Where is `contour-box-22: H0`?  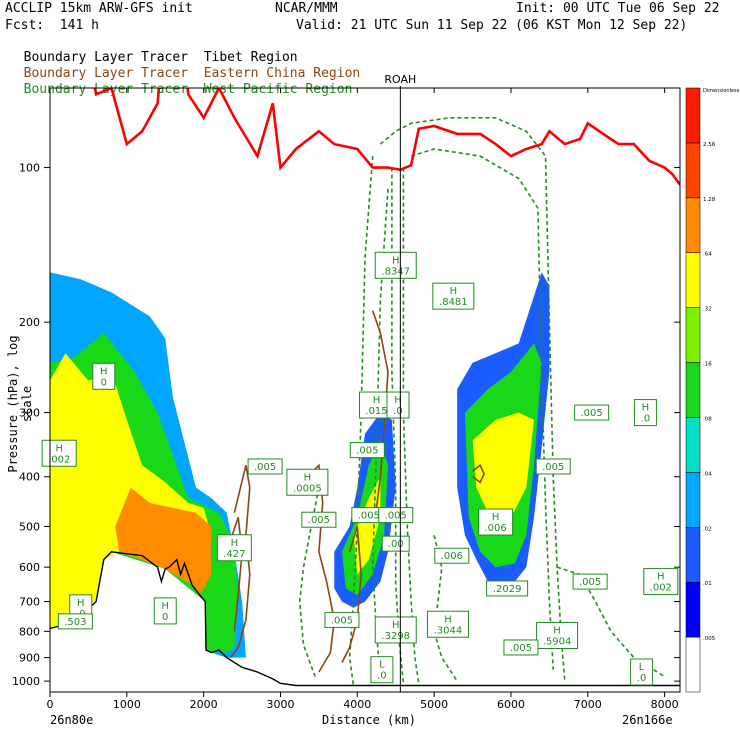
contour-box-22: H0 is located at coordinates (165, 611).